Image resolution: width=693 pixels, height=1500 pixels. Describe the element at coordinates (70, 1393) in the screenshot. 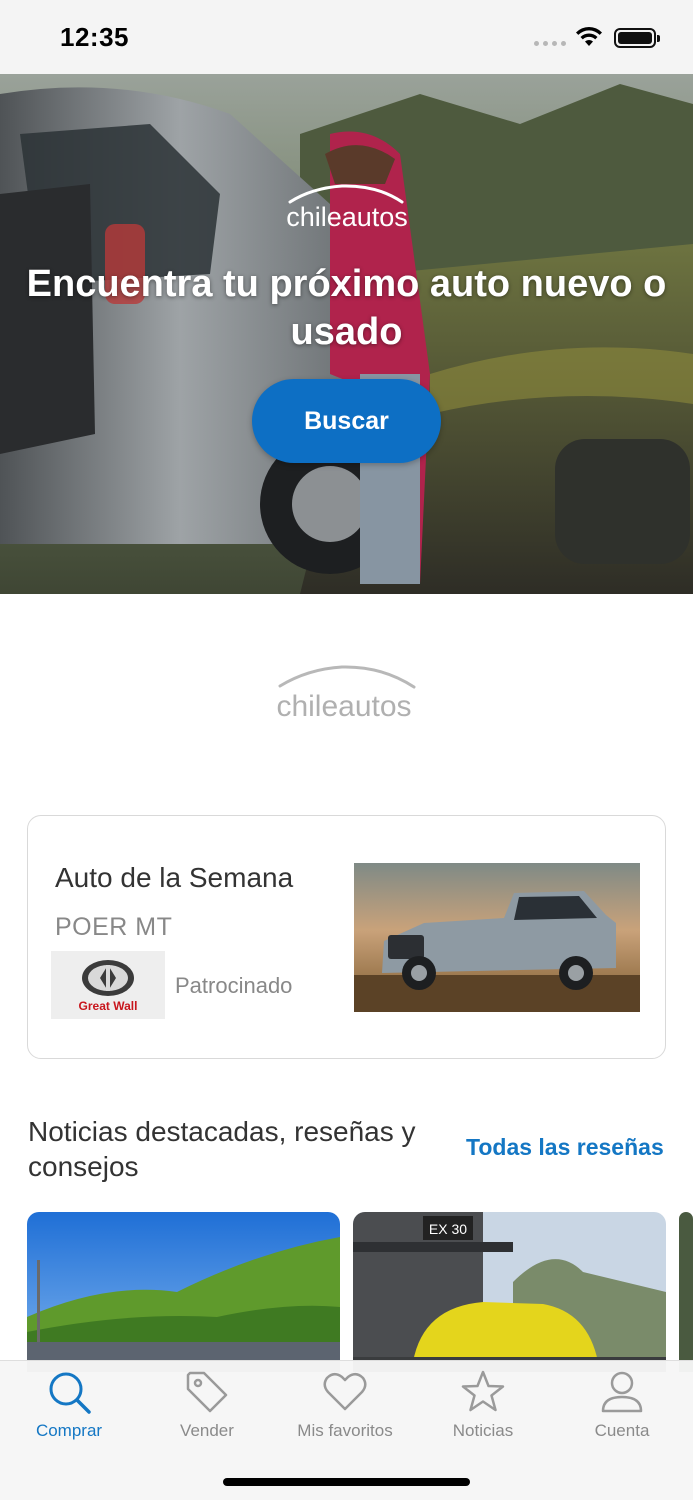

I see `search-icon` at that location.